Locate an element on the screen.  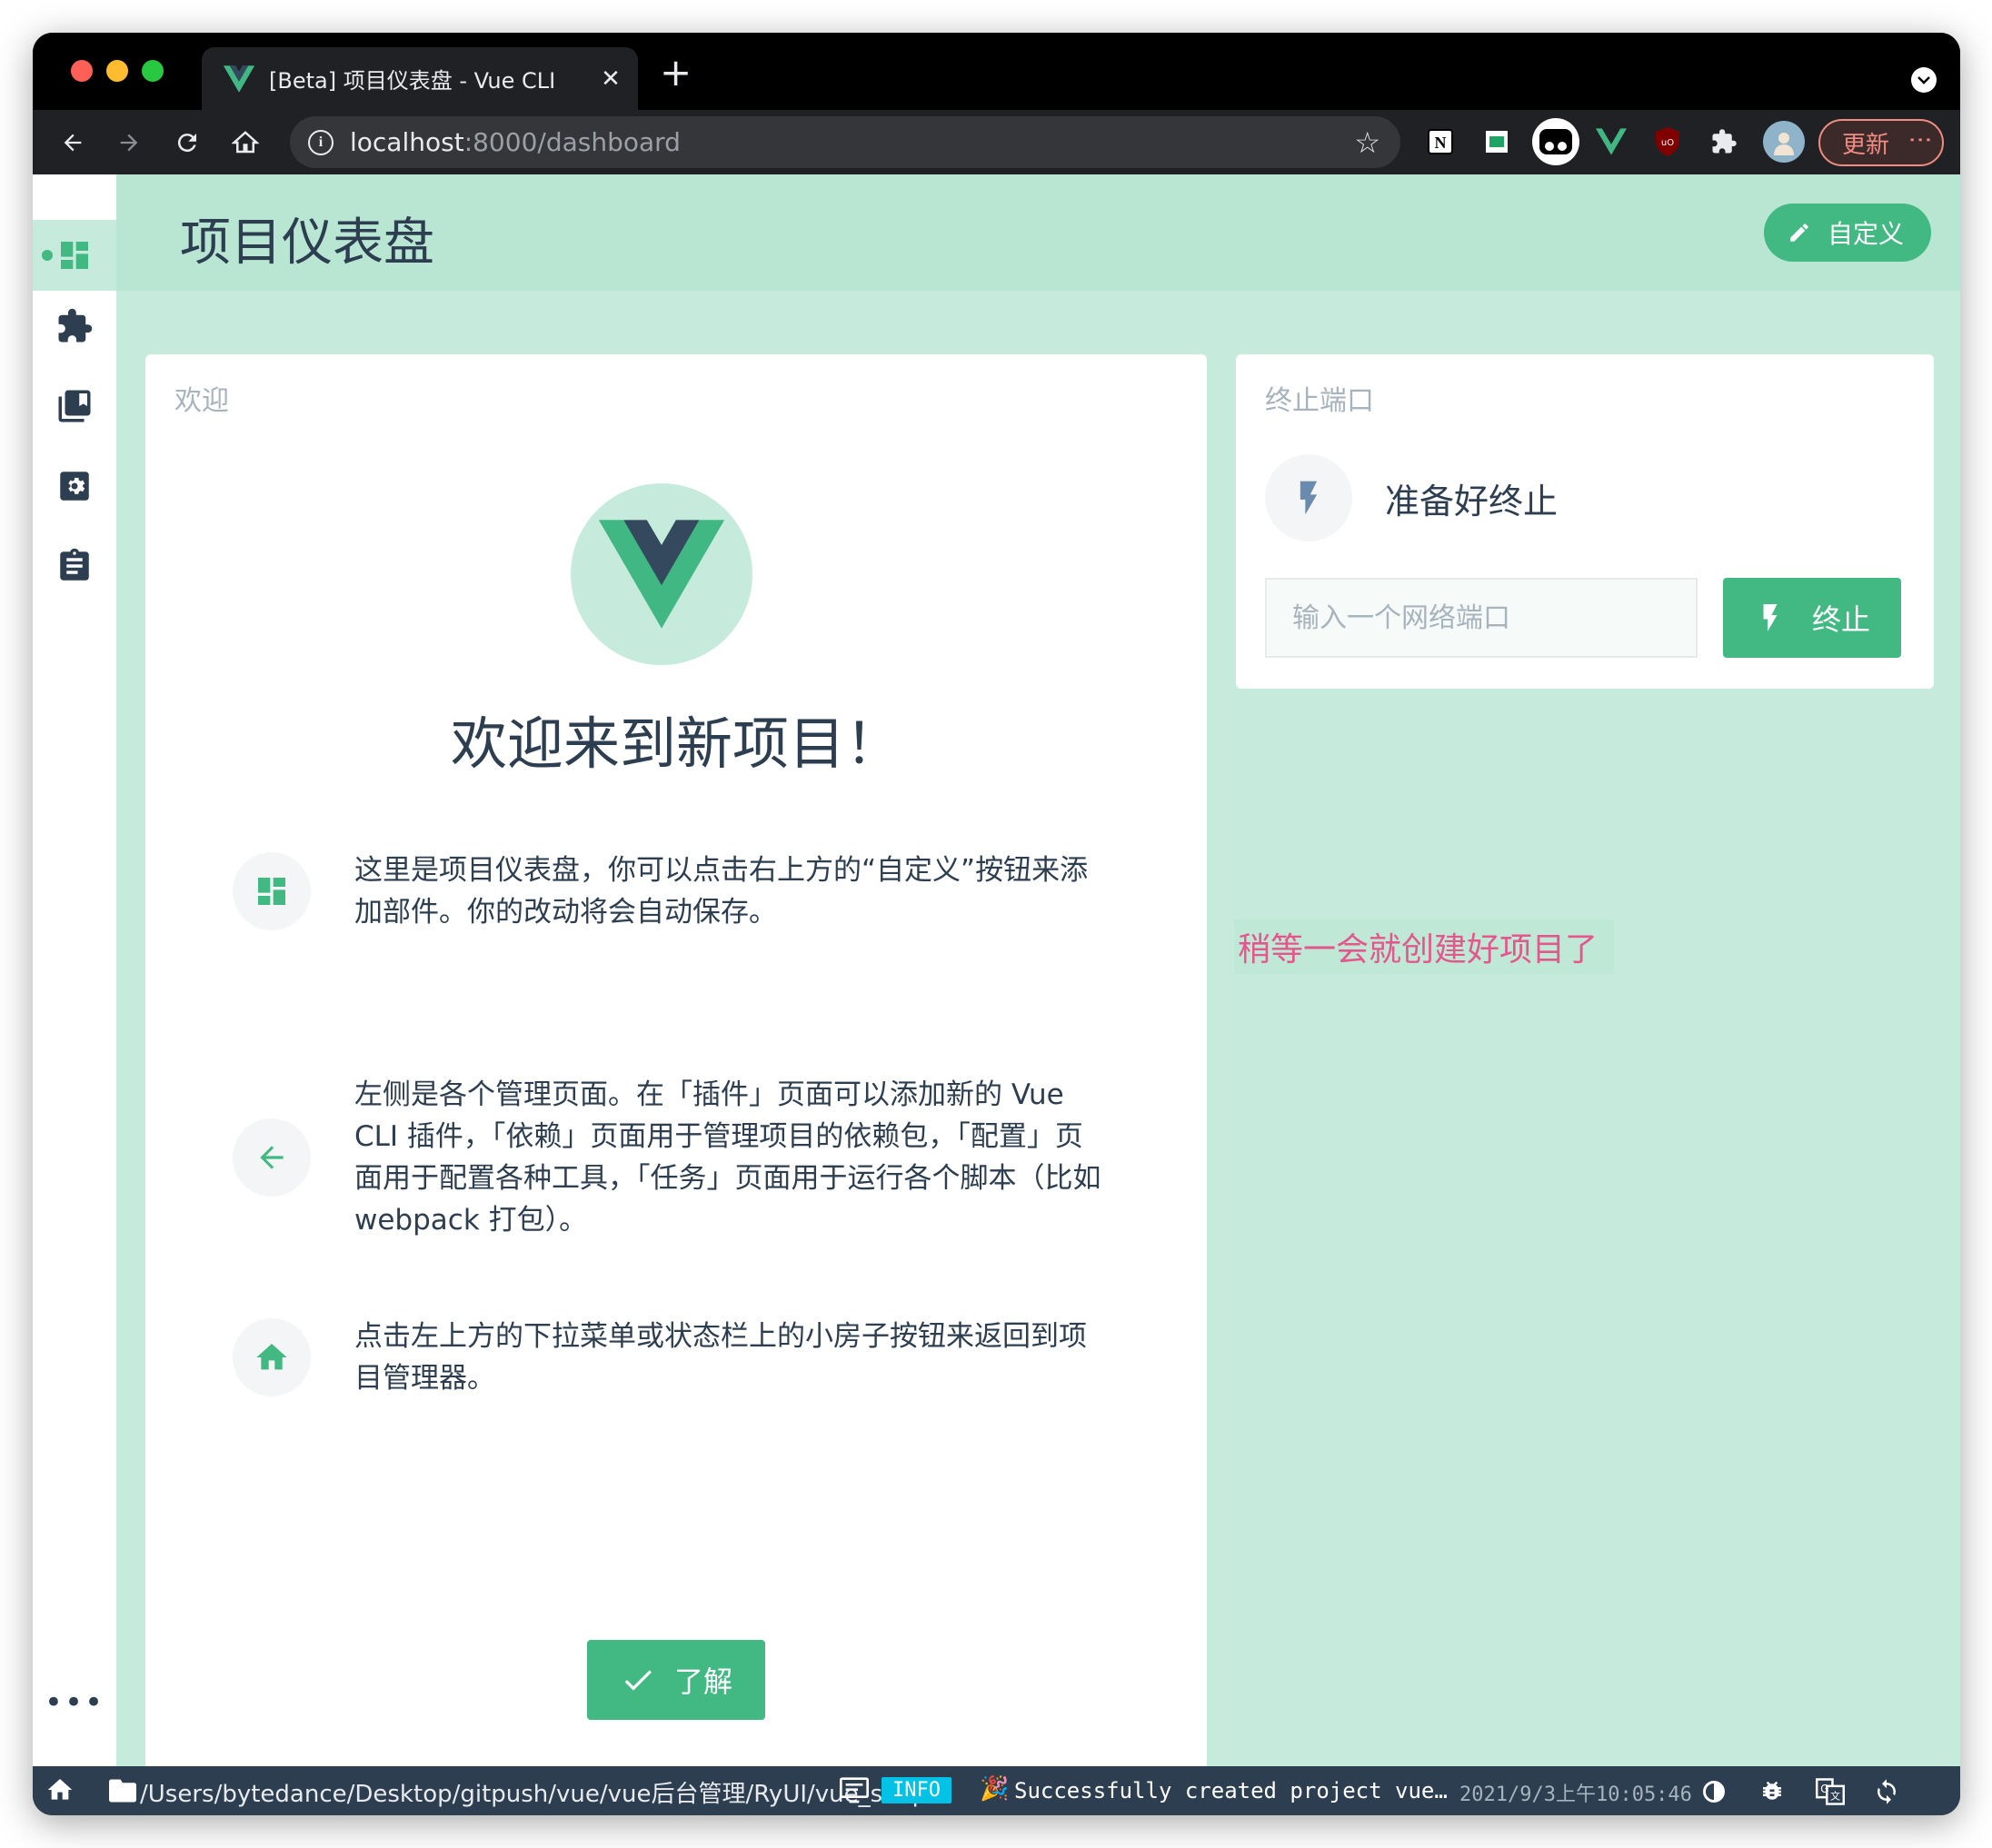
maximize-window-button is located at coordinates (153, 71).